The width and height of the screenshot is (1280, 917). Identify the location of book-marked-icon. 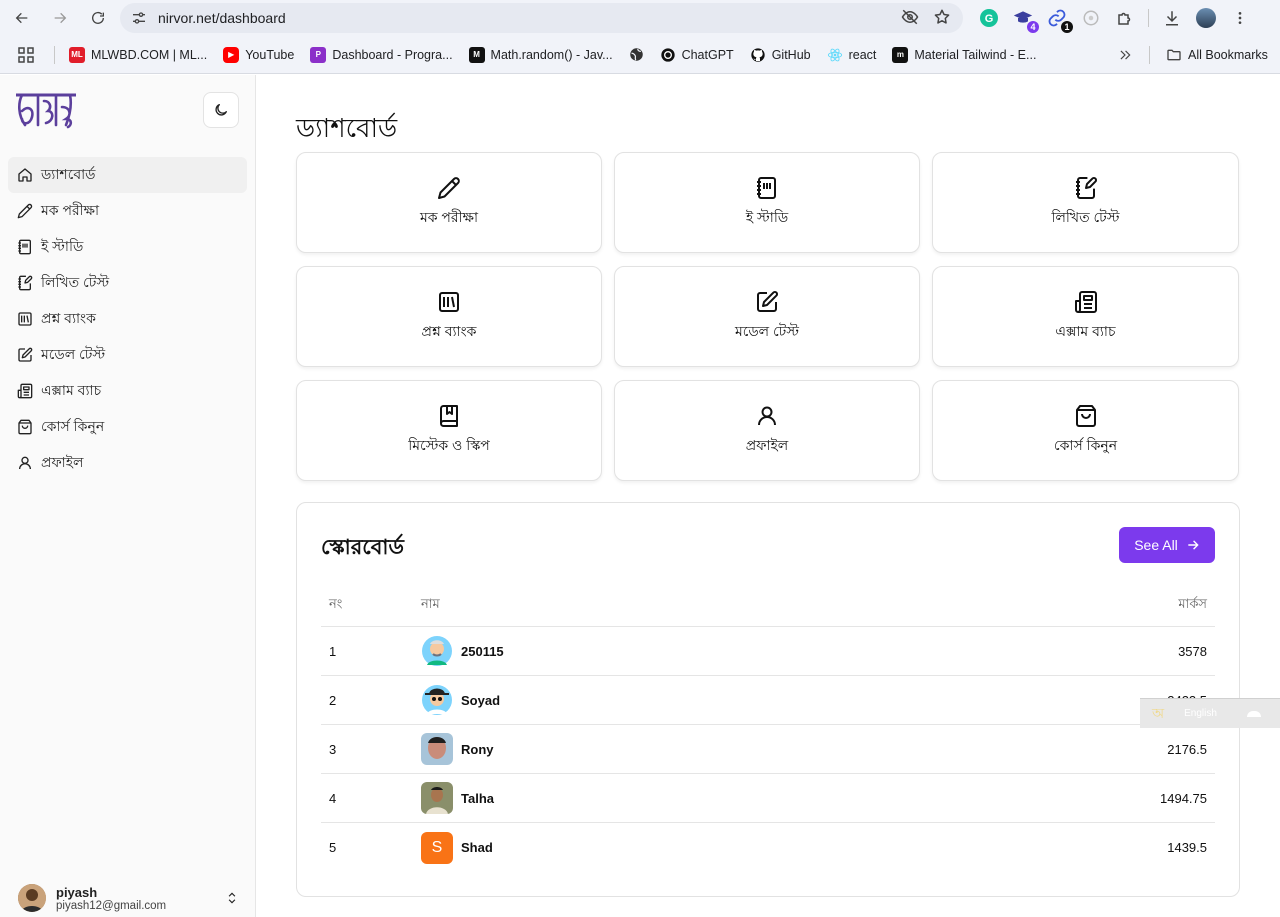
(449, 416).